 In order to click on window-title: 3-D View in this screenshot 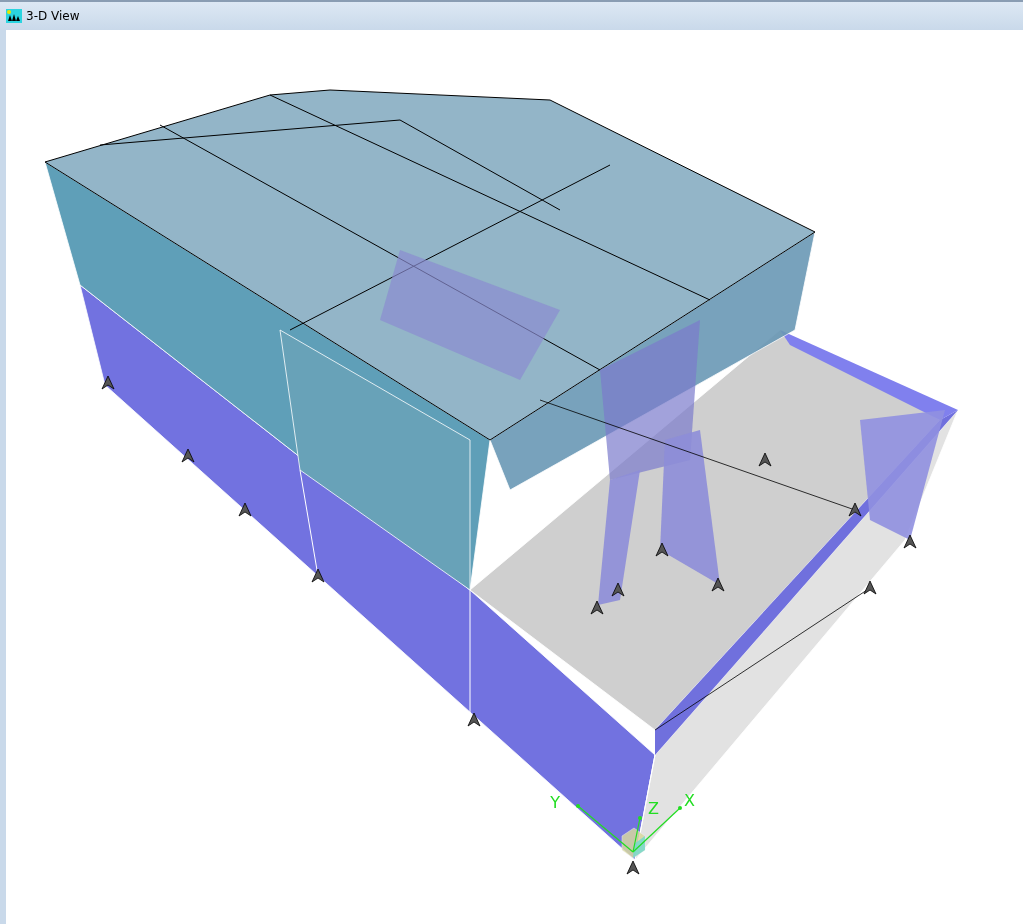, I will do `click(53, 16)`.